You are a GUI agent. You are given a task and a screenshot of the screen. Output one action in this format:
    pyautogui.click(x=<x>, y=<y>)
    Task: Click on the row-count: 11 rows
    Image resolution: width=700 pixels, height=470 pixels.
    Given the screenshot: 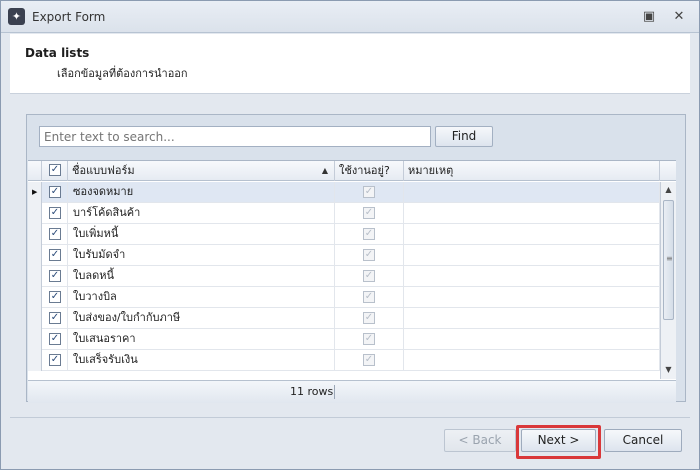 What is the action you would take?
    pyautogui.click(x=312, y=391)
    